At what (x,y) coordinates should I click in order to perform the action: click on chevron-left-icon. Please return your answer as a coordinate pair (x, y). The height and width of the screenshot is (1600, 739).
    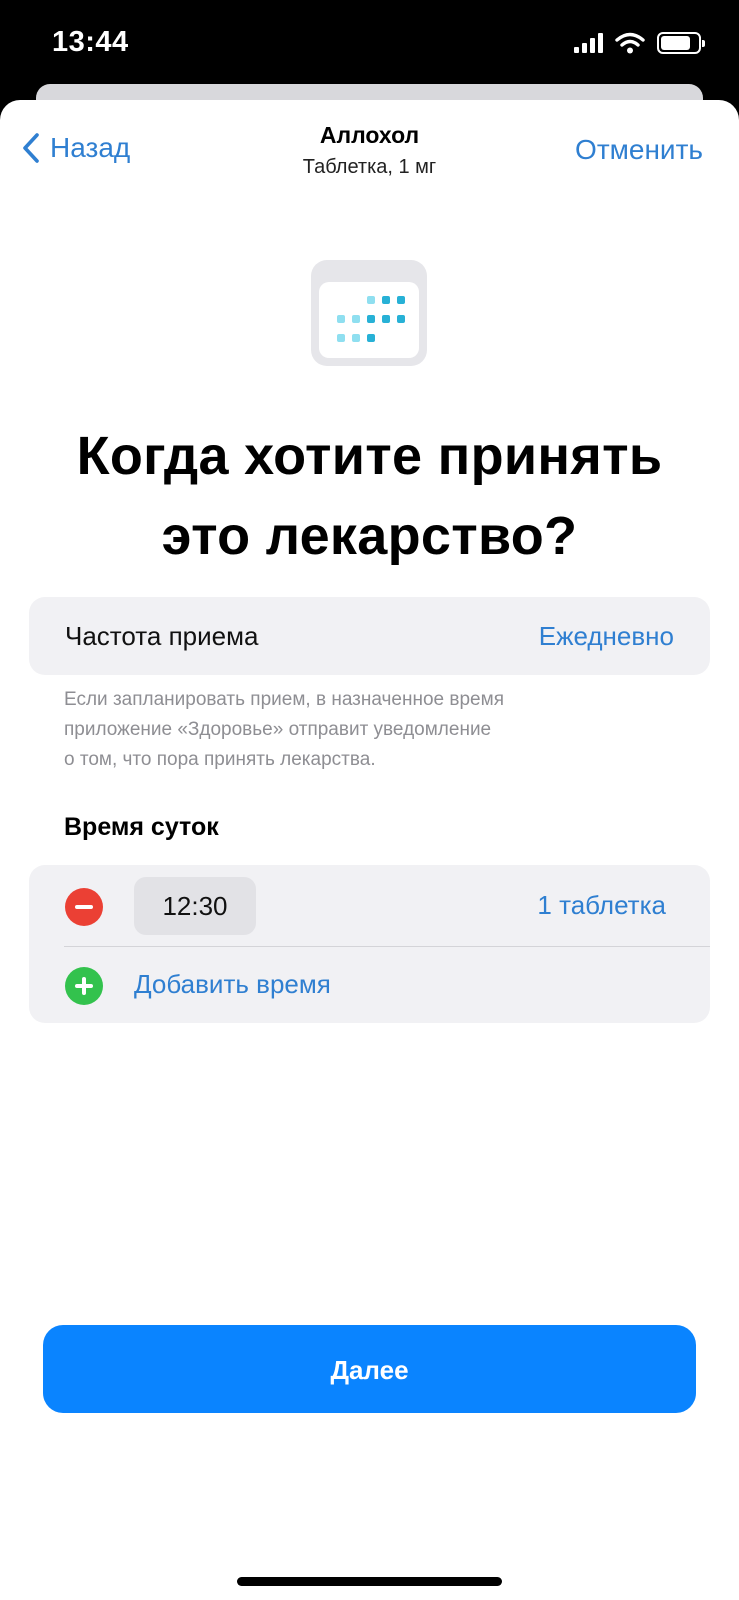
    Looking at the image, I should click on (31, 148).